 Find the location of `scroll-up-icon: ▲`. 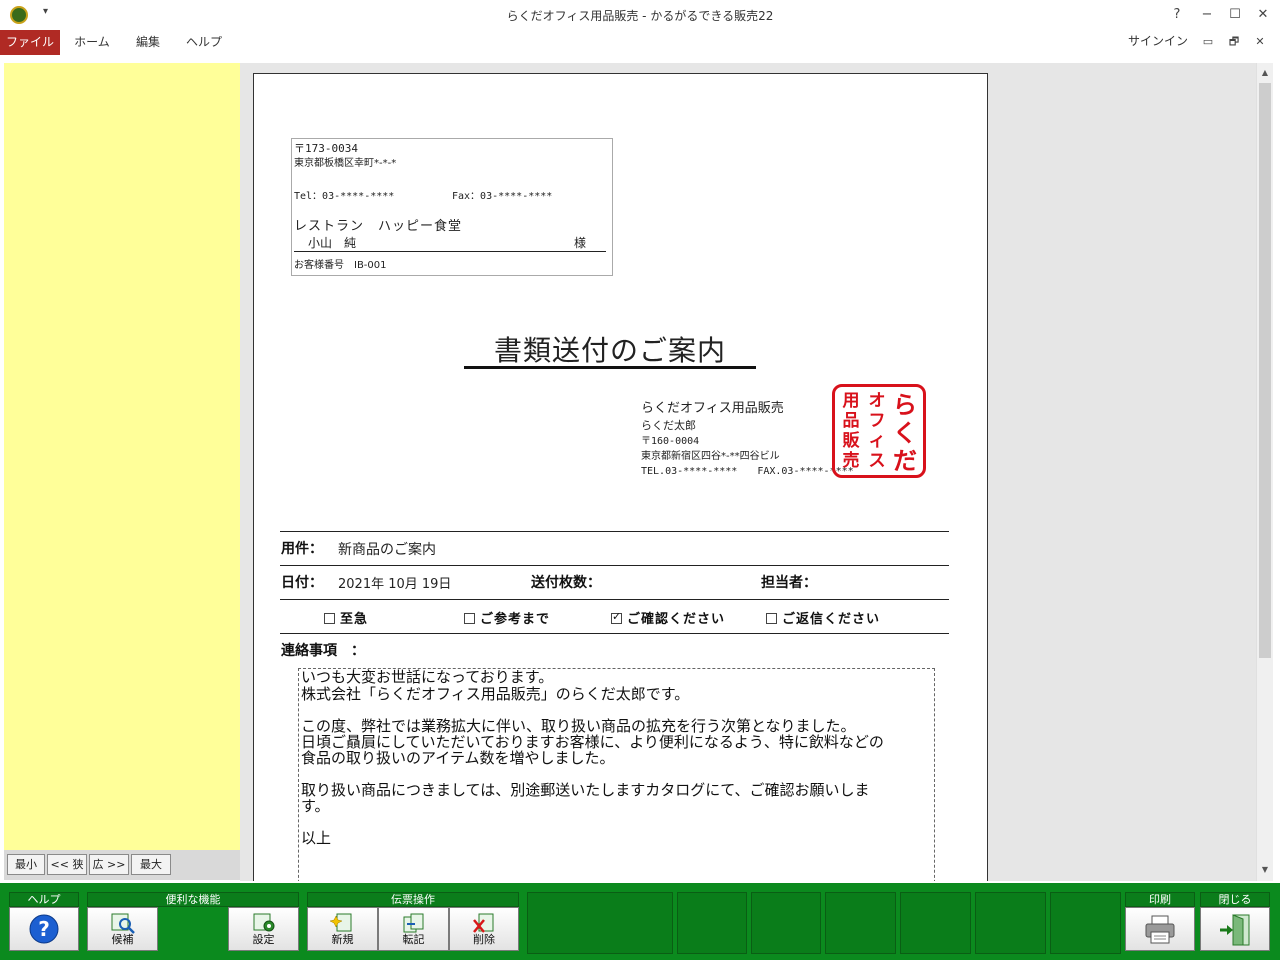

scroll-up-icon: ▲ is located at coordinates (1265, 73).